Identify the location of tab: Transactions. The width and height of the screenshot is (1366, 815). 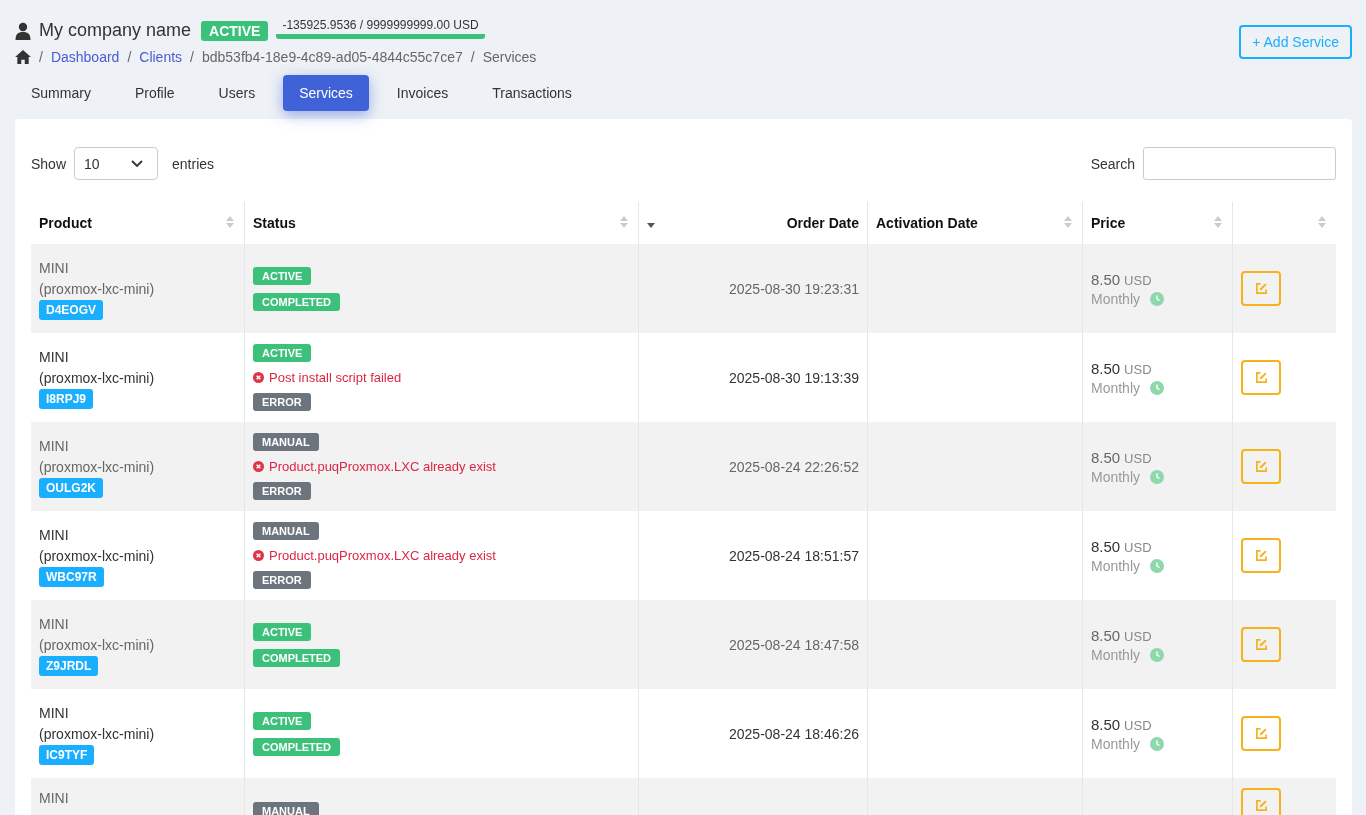
(532, 93).